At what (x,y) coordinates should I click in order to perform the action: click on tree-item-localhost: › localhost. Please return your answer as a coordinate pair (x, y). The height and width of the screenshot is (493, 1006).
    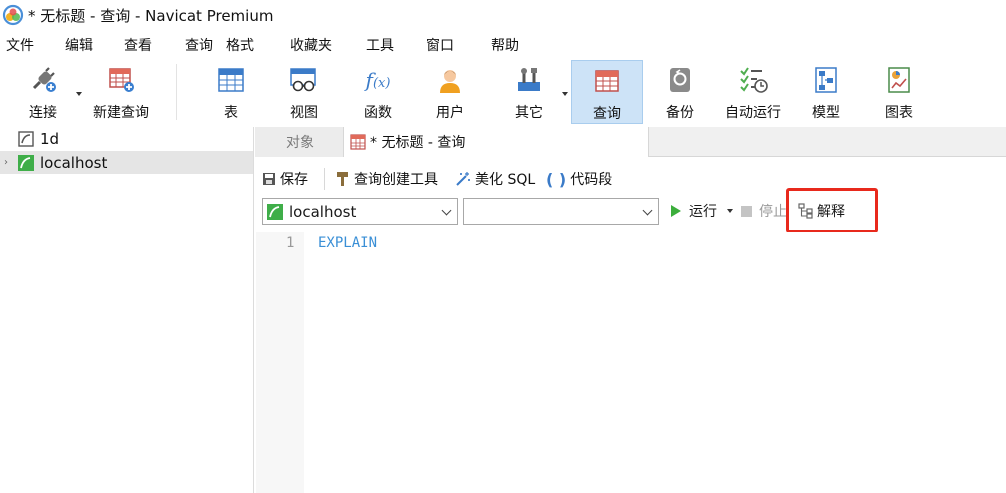
    Looking at the image, I should click on (126, 162).